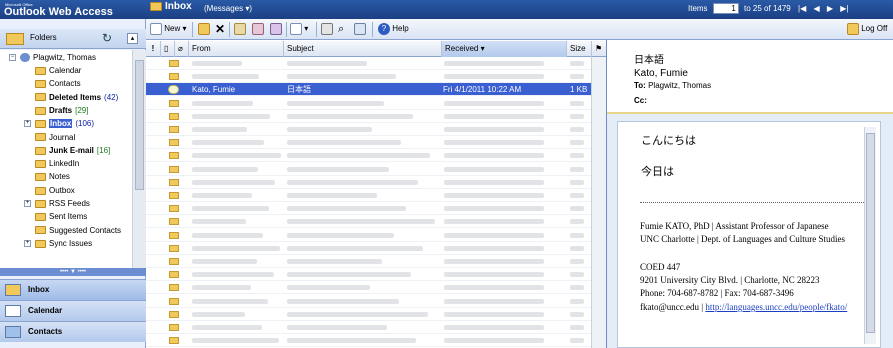 This screenshot has height=348, width=893. What do you see at coordinates (240, 29) in the screenshot?
I see `reply-button` at bounding box center [240, 29].